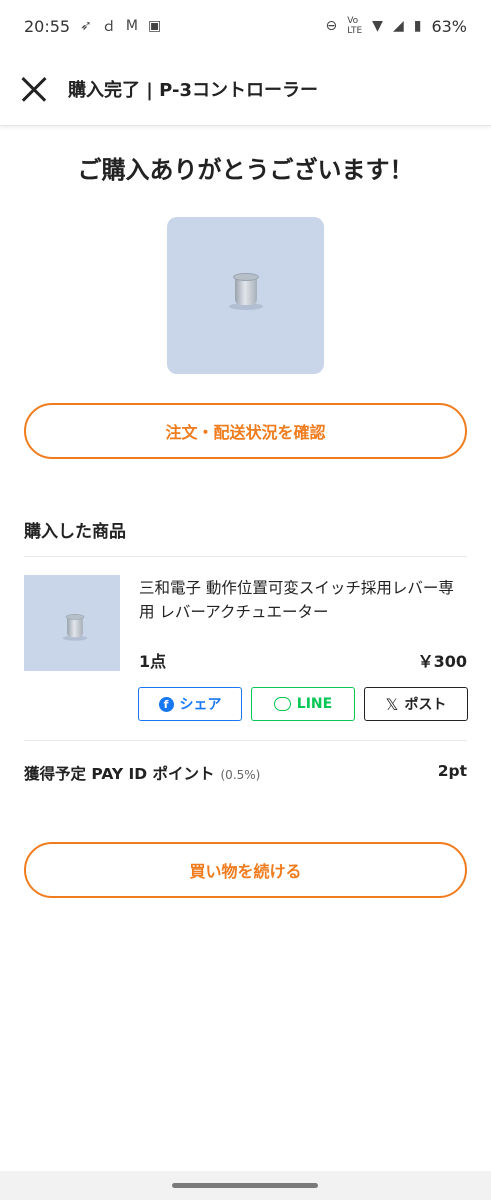 The image size is (491, 1200). I want to click on x-post-button: 𝕏 ポスト, so click(416, 704).